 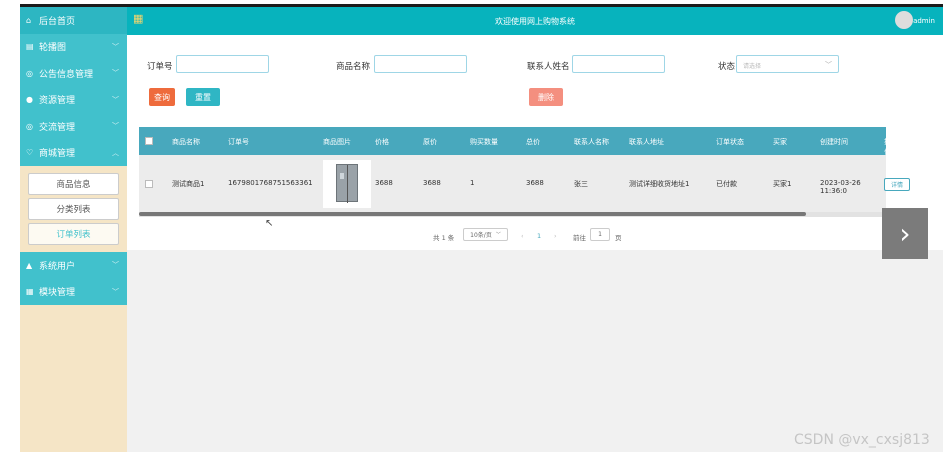 I want to click on sidebar-item-label: 后台首页, so click(x=57, y=21).